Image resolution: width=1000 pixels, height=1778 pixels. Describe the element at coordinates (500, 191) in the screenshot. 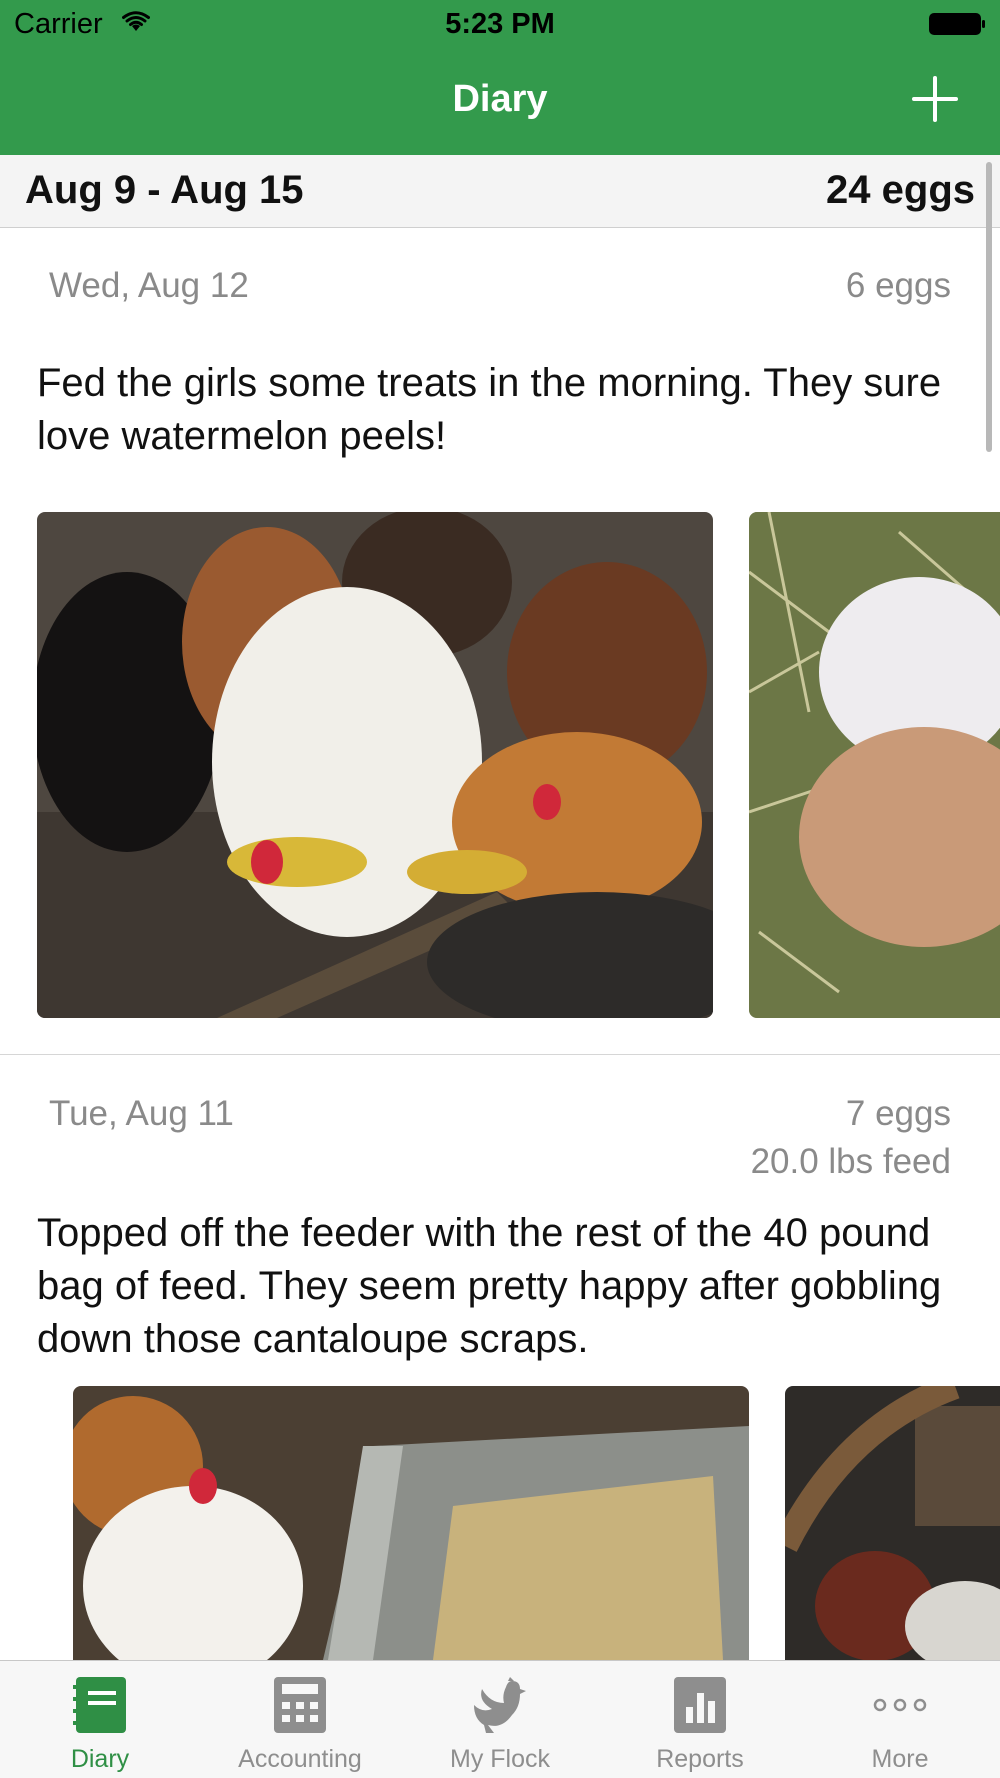

I see `week-section-header: Aug 9 - Aug 15 24 eggs` at that location.